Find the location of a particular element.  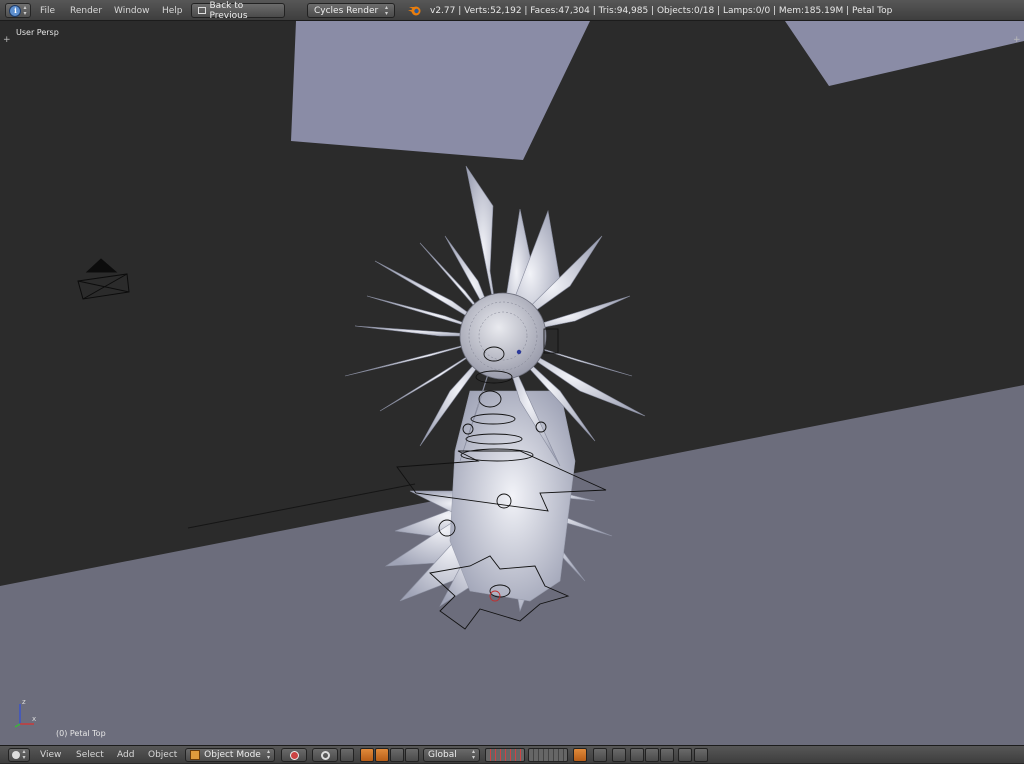

snap-element-icon is located at coordinates (637, 755).